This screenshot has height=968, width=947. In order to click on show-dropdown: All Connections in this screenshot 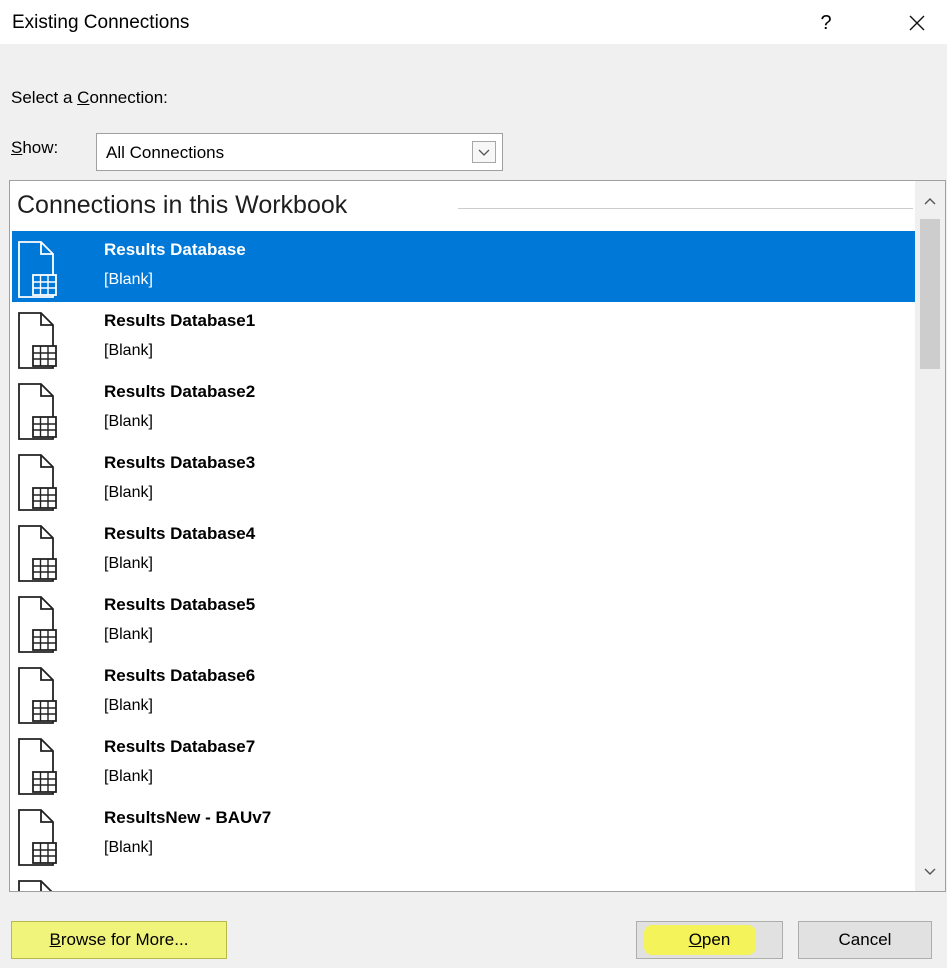, I will do `click(299, 152)`.